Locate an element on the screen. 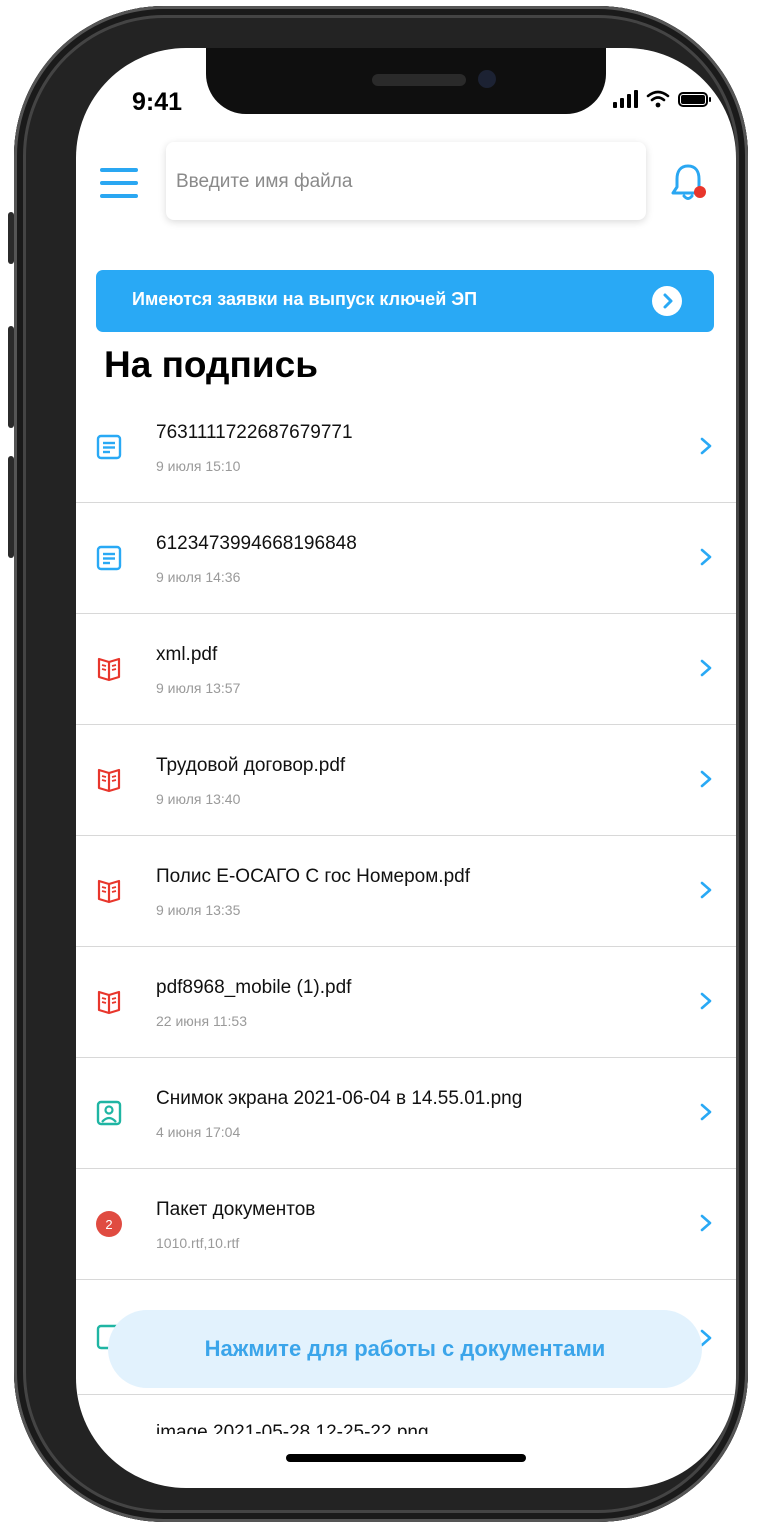 This screenshot has width=758, height=1528. list-item: pdf8968_mobile (1).pdf 22 июня 11:53 is located at coordinates (406, 1002).